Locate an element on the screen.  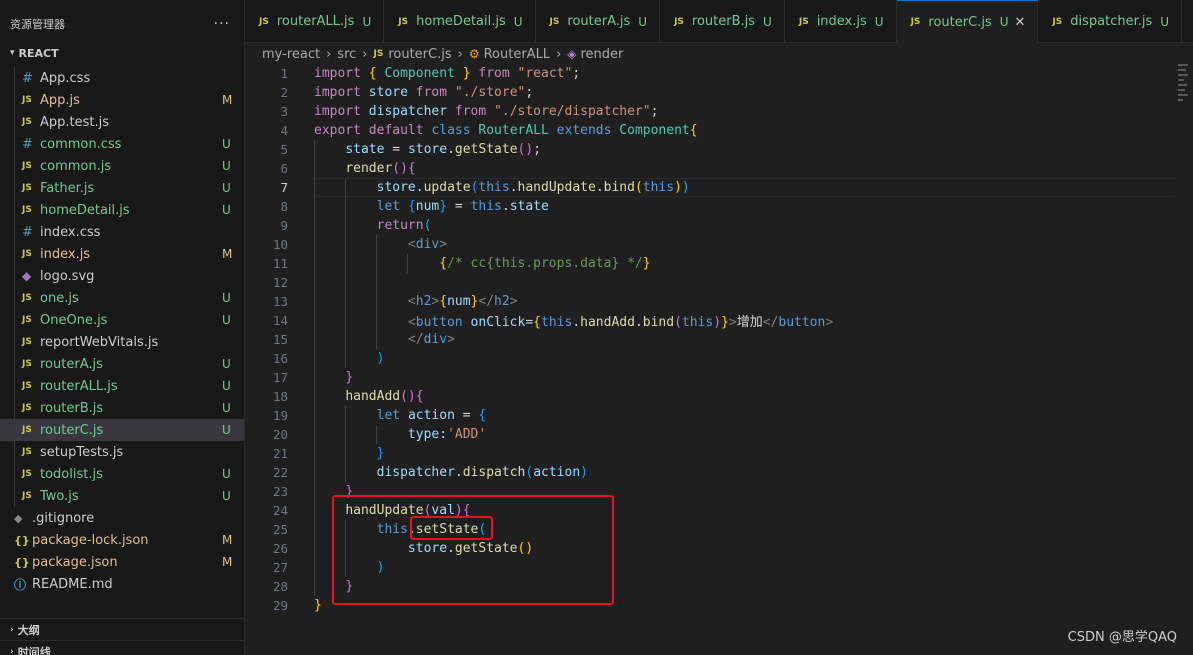
breadcrumb-item: src is located at coordinates (346, 54).